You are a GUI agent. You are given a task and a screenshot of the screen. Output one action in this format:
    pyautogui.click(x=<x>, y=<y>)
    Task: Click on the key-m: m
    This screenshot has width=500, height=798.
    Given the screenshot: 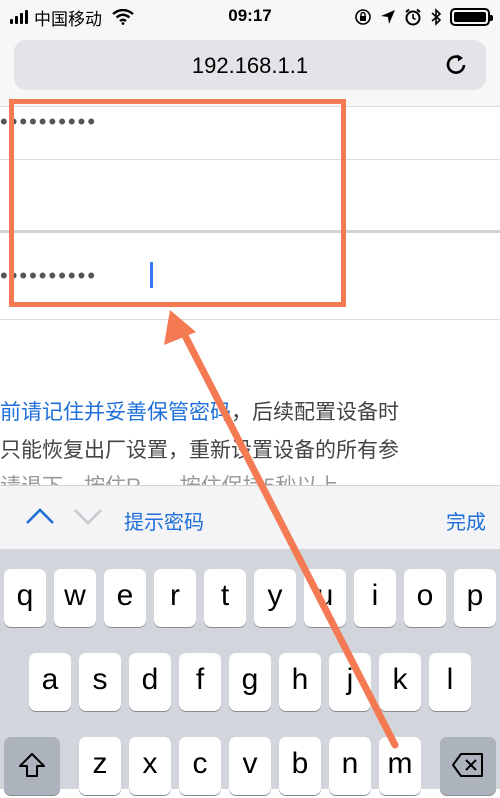 What is the action you would take?
    pyautogui.click(x=400, y=766)
    